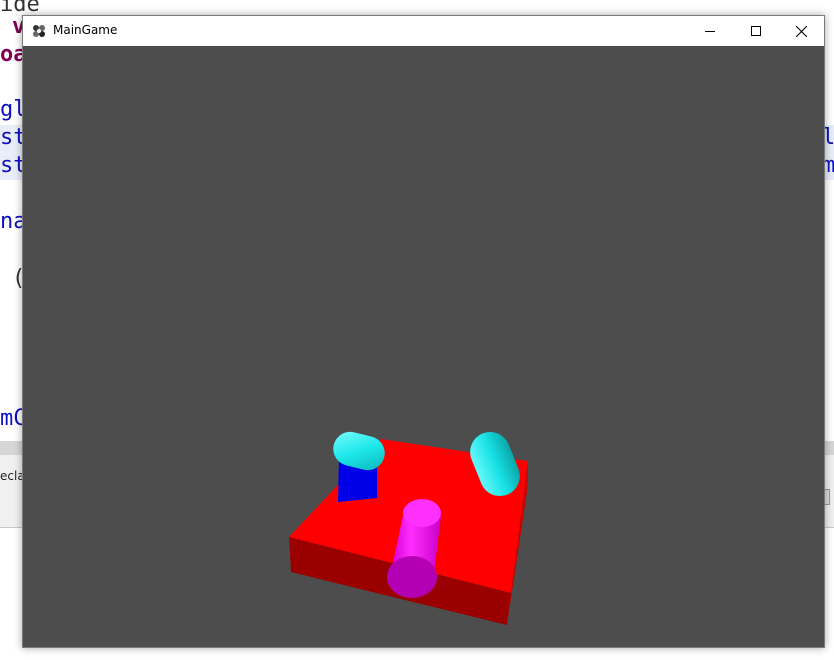  I want to click on minimize-icon, so click(710, 31).